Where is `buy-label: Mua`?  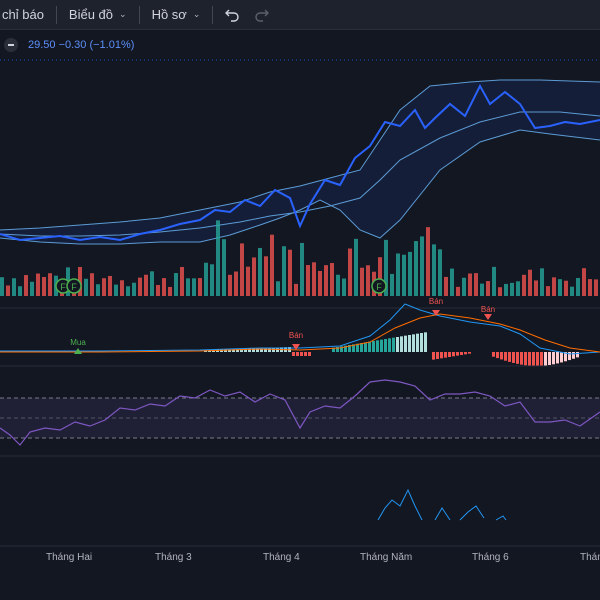
buy-label: Mua is located at coordinates (78, 342).